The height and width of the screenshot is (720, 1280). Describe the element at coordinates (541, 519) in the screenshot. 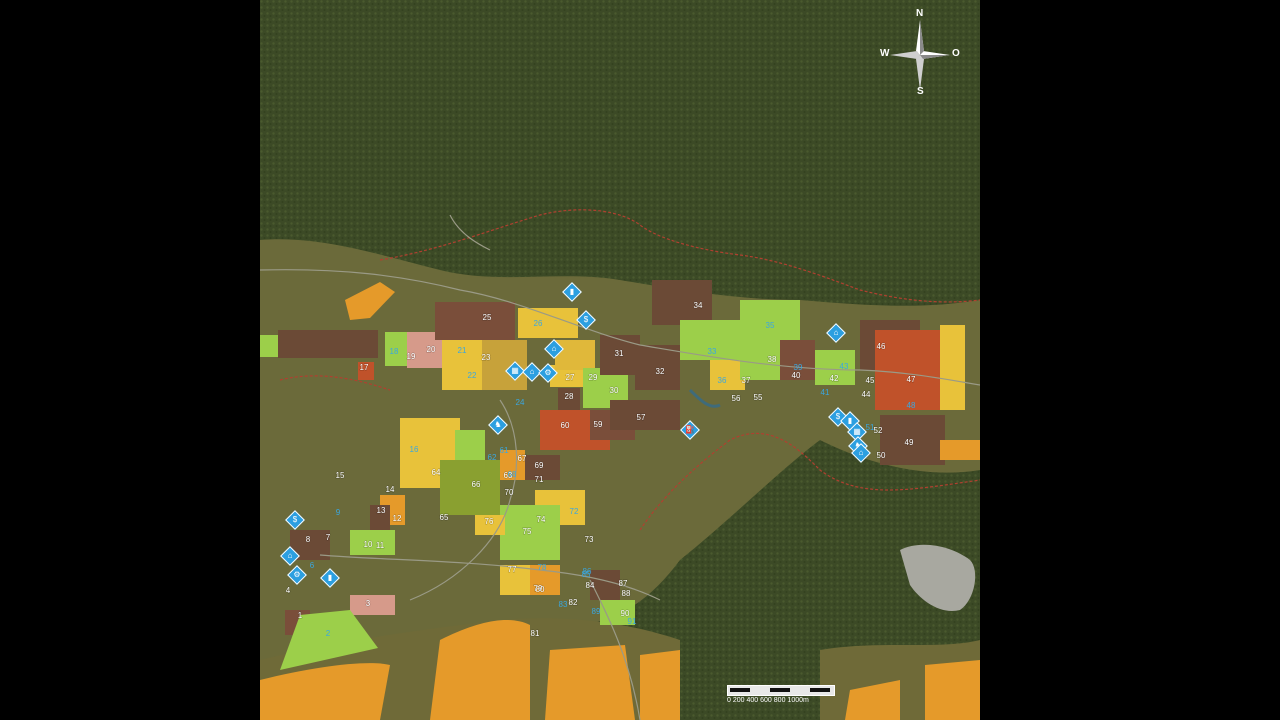

I see `field-number-label: 74` at that location.